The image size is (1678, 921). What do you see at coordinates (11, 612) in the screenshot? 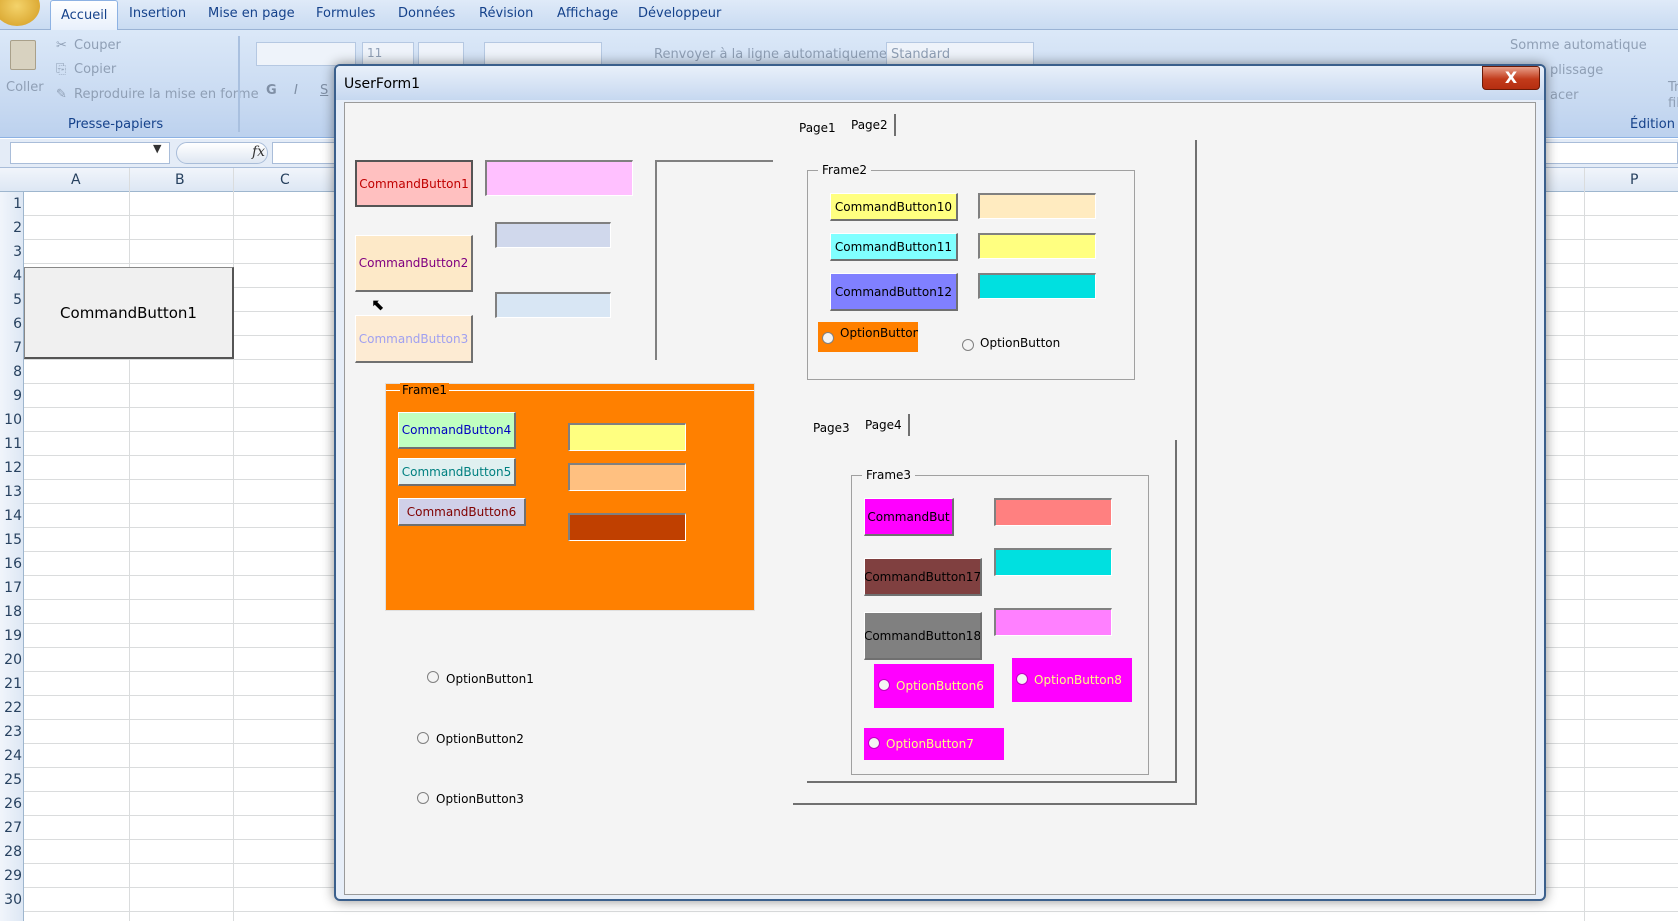
I see `row-header: 18` at bounding box center [11, 612].